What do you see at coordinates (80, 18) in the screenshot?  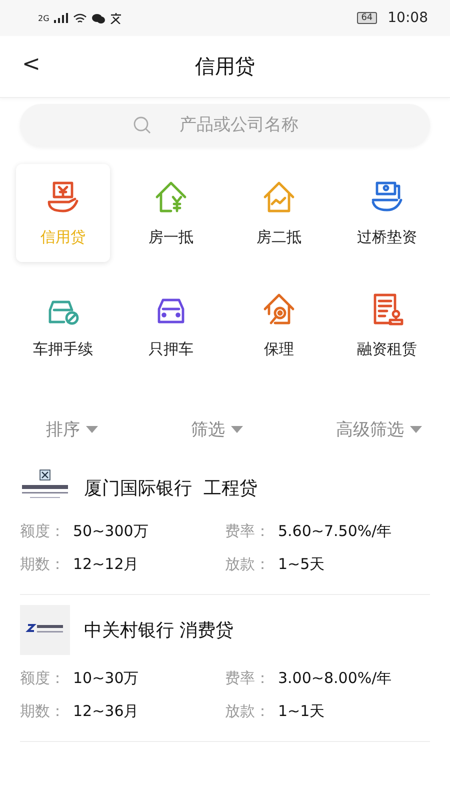 I see `wifi-icon` at bounding box center [80, 18].